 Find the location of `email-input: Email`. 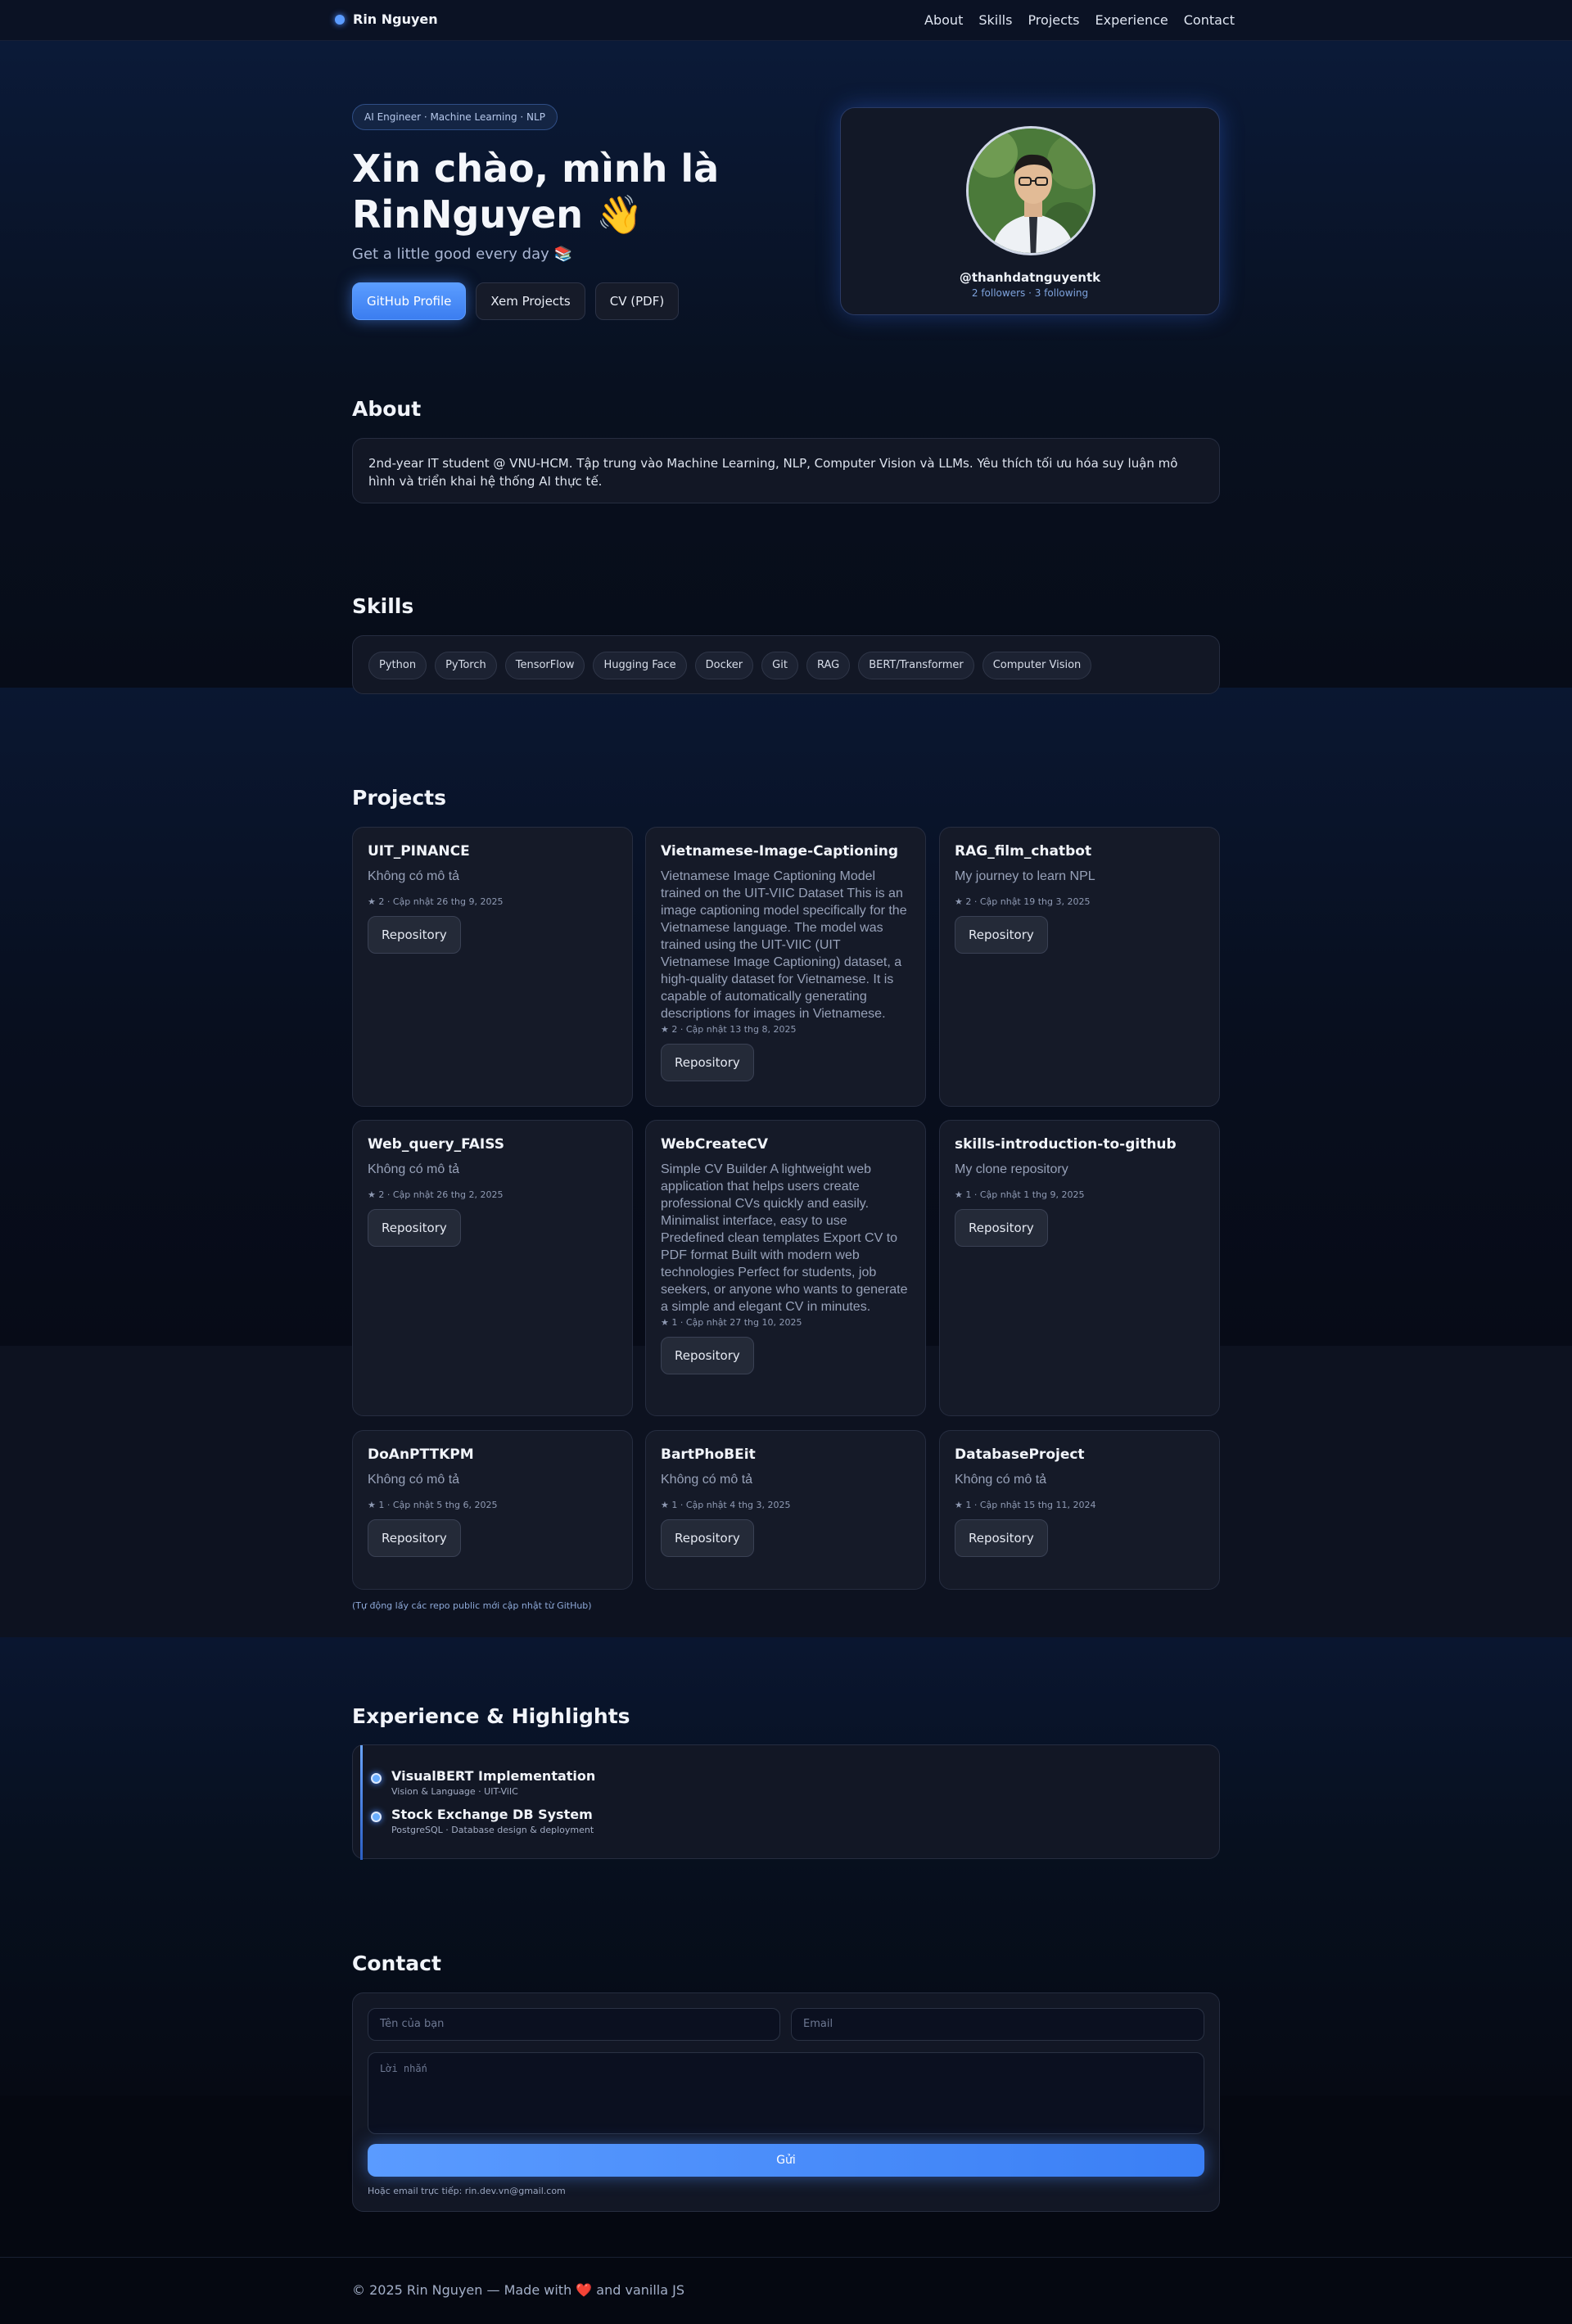

email-input: Email is located at coordinates (997, 2024).